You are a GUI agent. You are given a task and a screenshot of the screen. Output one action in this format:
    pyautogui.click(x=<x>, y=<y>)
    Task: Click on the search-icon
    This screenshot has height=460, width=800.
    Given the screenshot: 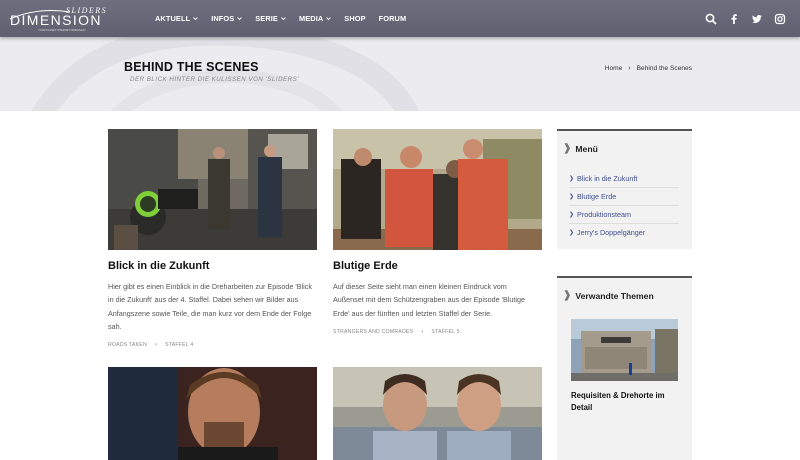 What is the action you would take?
    pyautogui.click(x=711, y=19)
    